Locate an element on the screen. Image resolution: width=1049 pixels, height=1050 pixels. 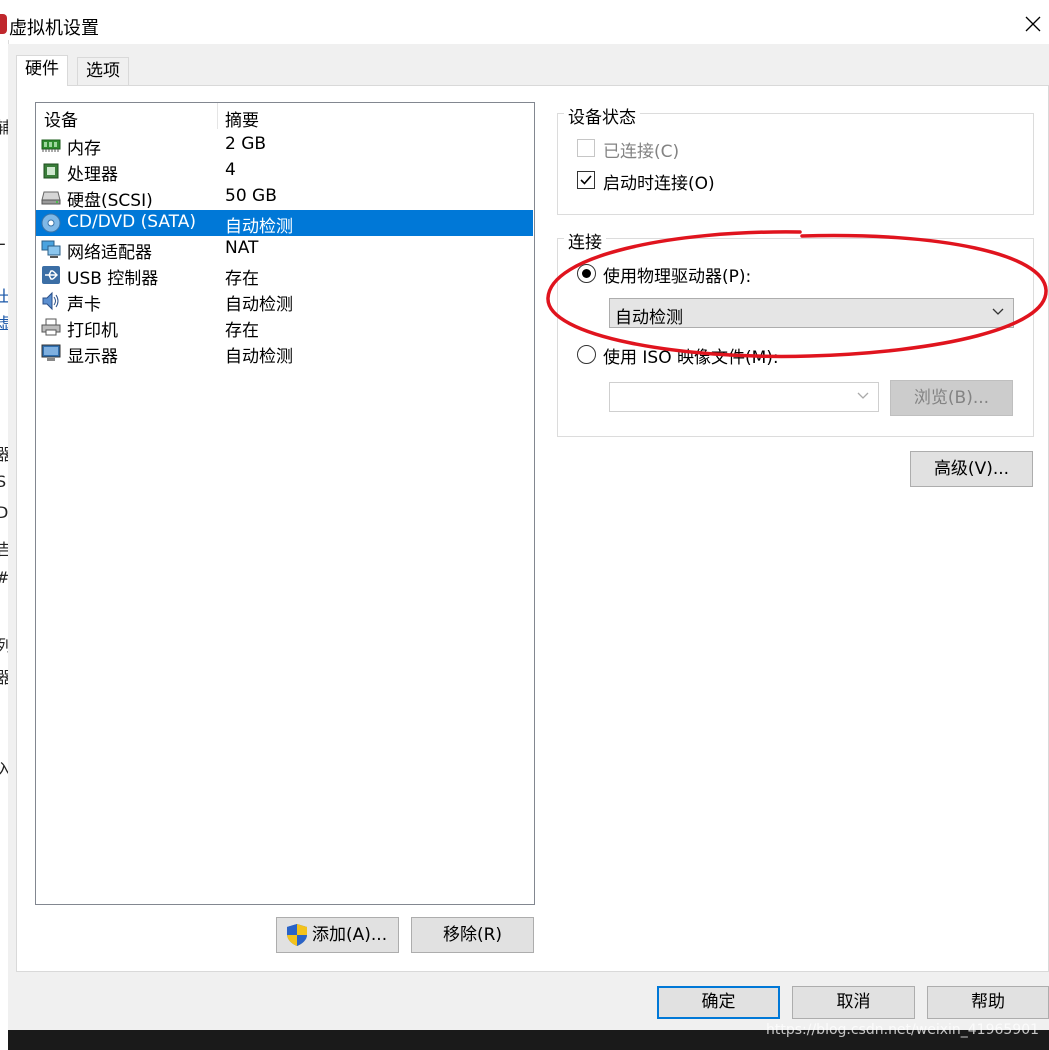
device-name: 处理器 is located at coordinates (92, 175).